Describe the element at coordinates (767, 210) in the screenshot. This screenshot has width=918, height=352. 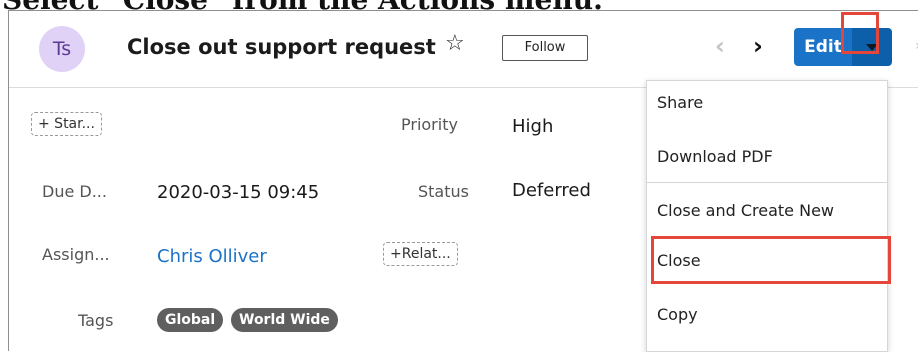
I see `menu-item-close-and-create-new: Close and Create New` at that location.